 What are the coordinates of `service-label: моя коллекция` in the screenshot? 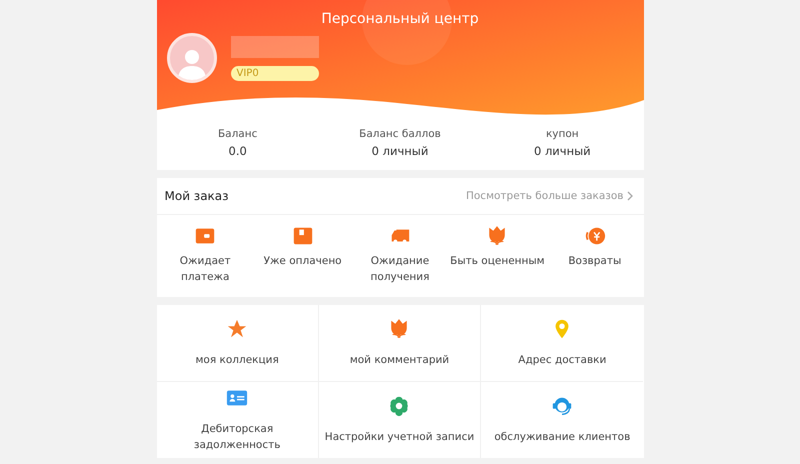 It's located at (237, 360).